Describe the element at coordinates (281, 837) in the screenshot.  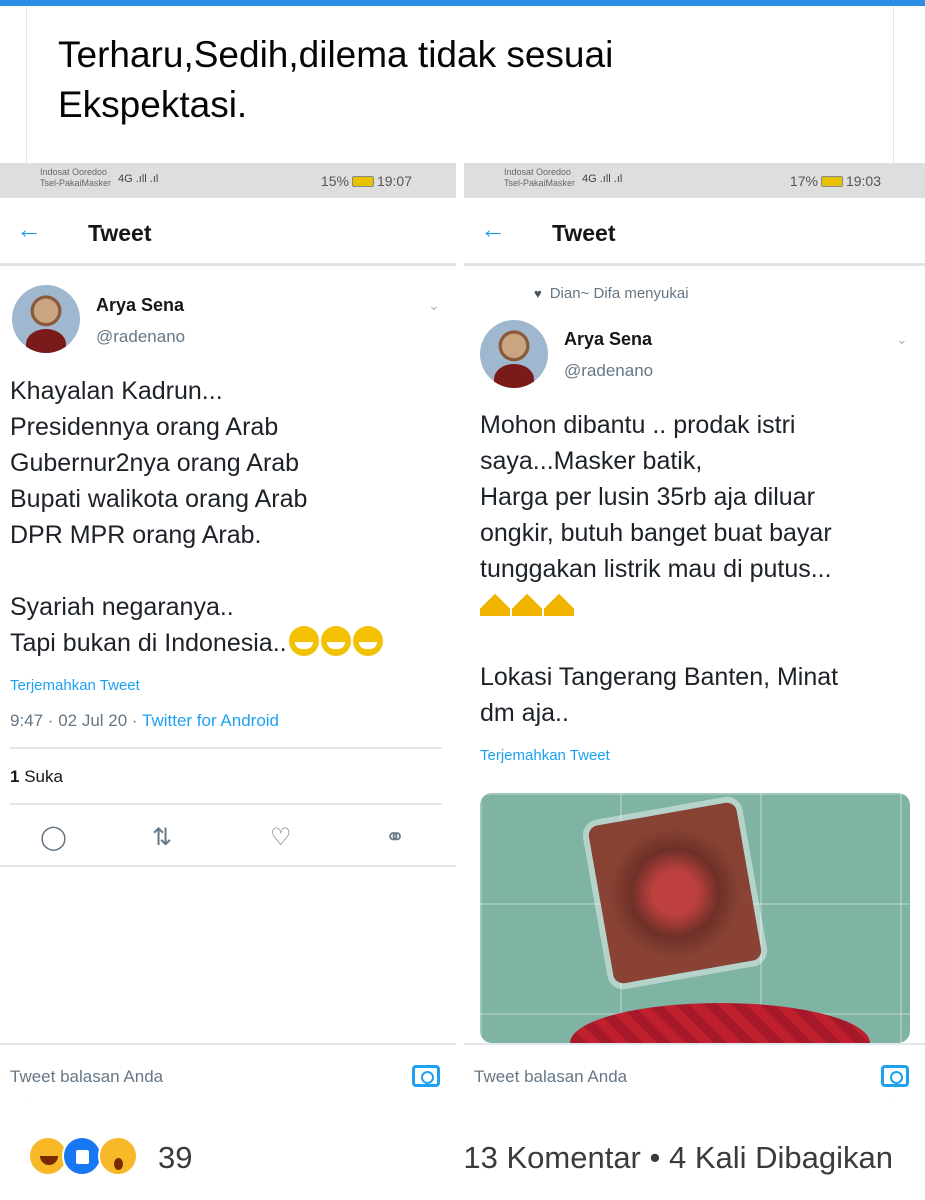
I see `heart-icon: ♡` at that location.